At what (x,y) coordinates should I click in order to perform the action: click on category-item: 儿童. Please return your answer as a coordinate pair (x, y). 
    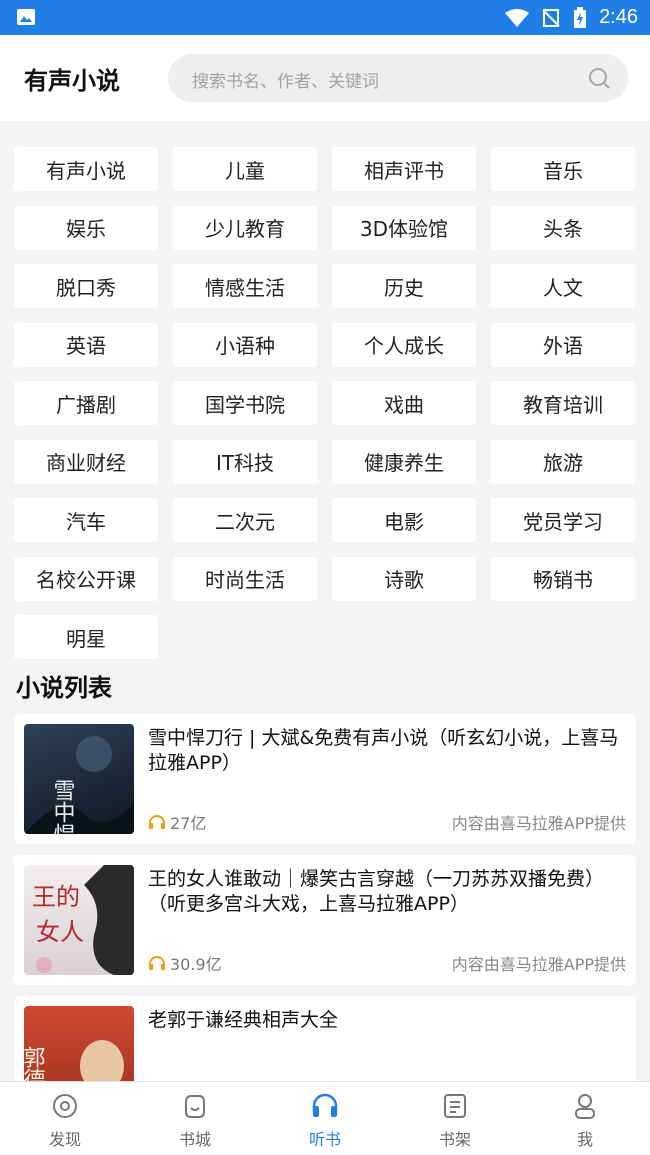
    Looking at the image, I should click on (245, 169).